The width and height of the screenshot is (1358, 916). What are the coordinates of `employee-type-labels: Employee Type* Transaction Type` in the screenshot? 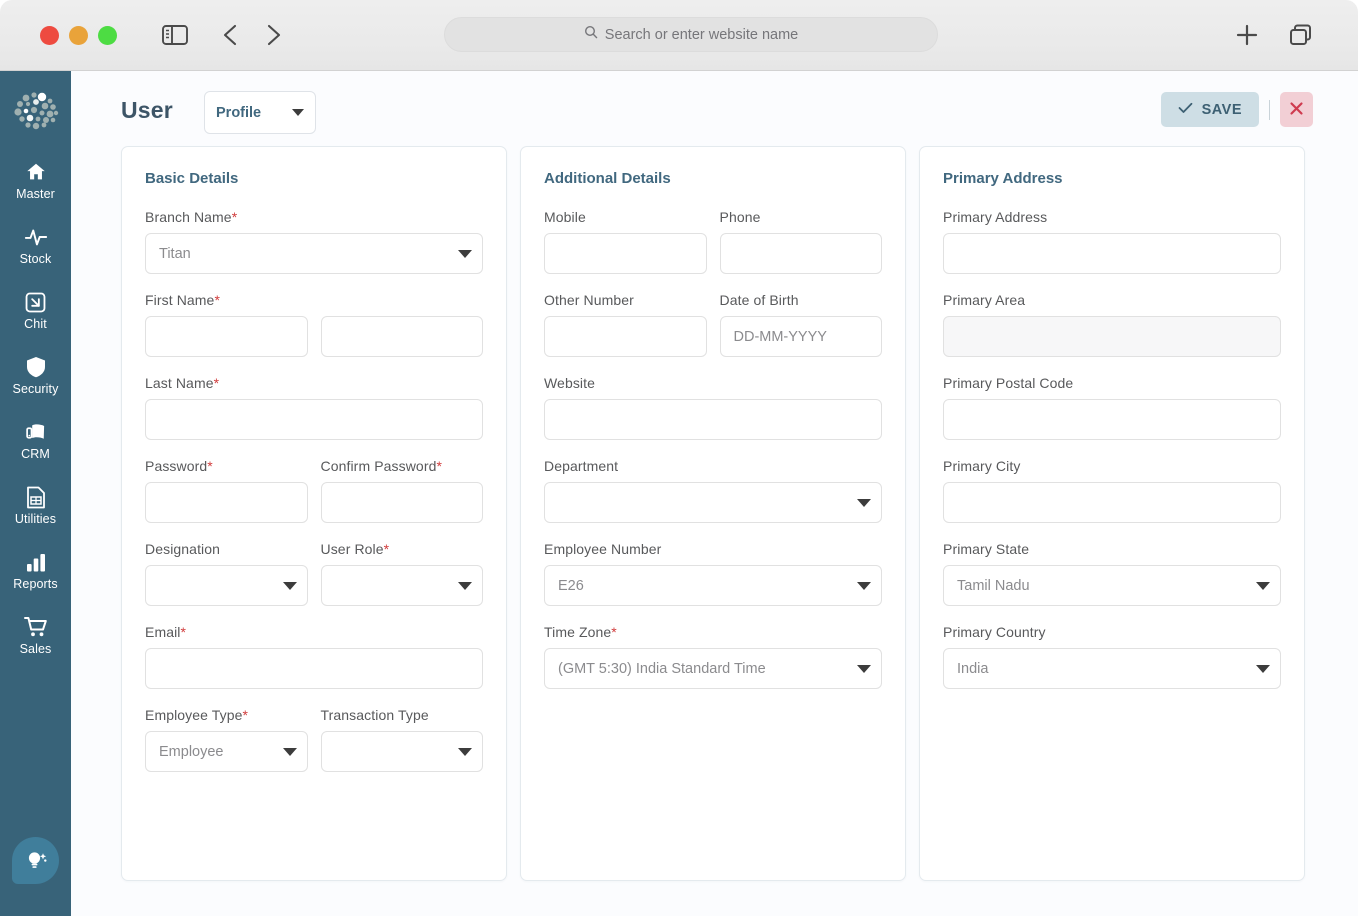 It's located at (314, 719).